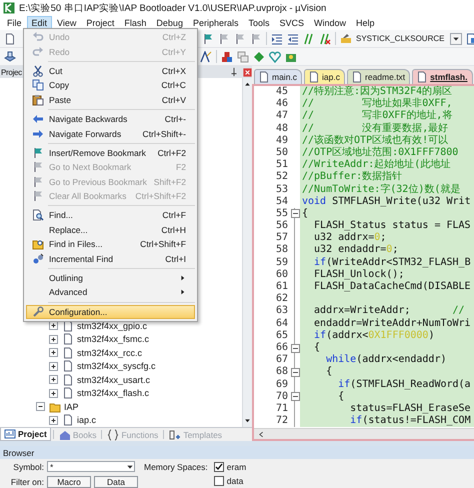 The width and height of the screenshot is (474, 488). I want to click on heart-icon, so click(275, 56).